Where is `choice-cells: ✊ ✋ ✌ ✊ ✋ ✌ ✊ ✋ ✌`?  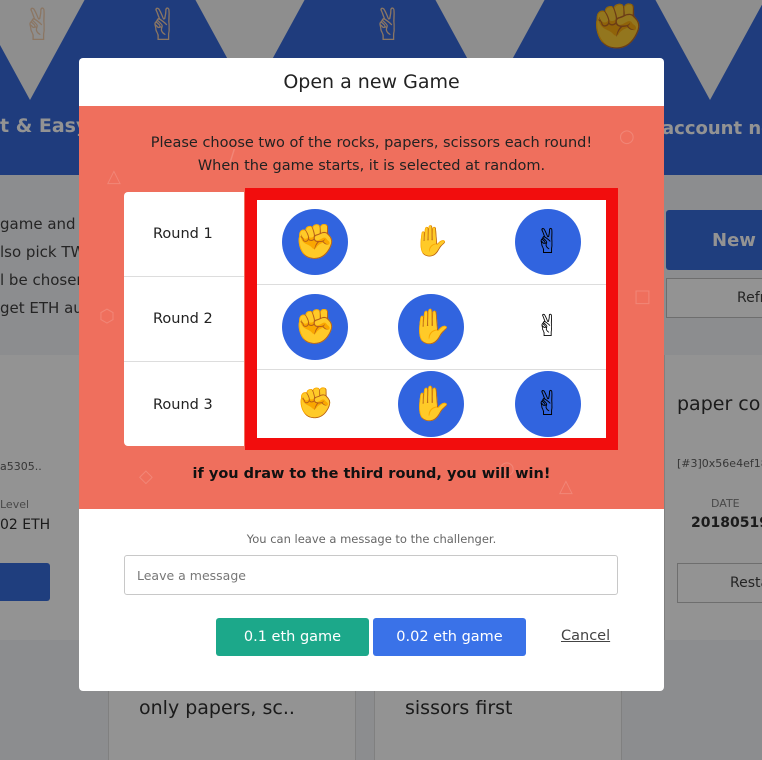 choice-cells: ✊ ✋ ✌ ✊ ✋ ✌ ✊ ✋ ✌ is located at coordinates (431, 319).